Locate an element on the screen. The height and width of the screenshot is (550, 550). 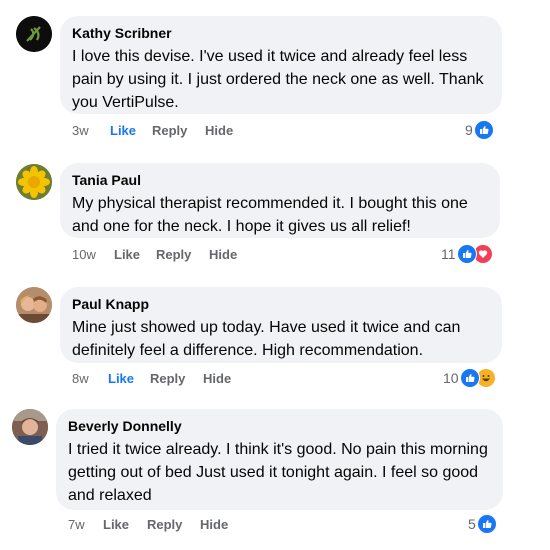
reaction-summary: 11 is located at coordinates (467, 254).